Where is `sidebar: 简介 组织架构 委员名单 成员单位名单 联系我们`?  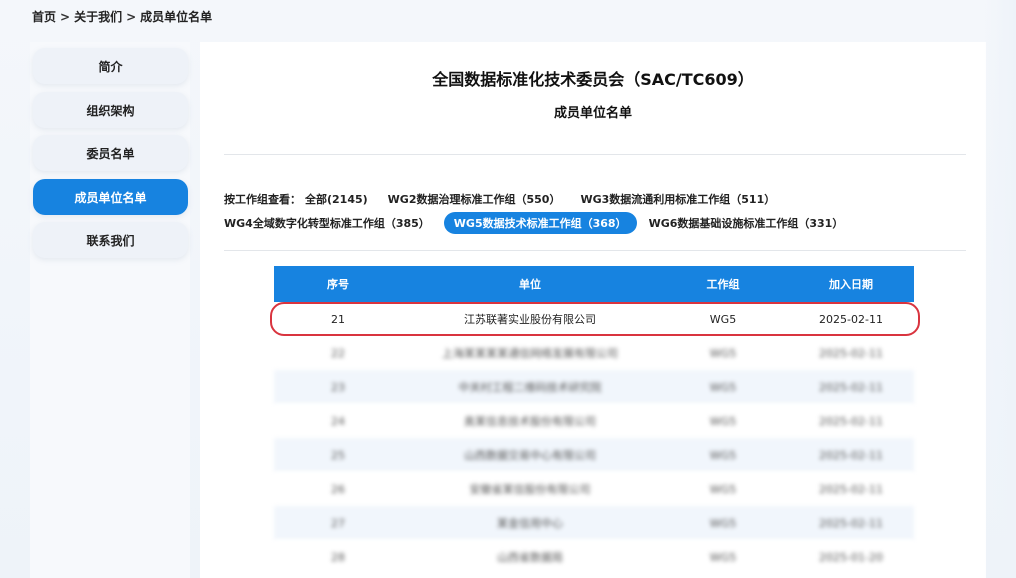
sidebar: 简介 组织架构 委员名单 成员单位名单 联系我们 is located at coordinates (110, 310).